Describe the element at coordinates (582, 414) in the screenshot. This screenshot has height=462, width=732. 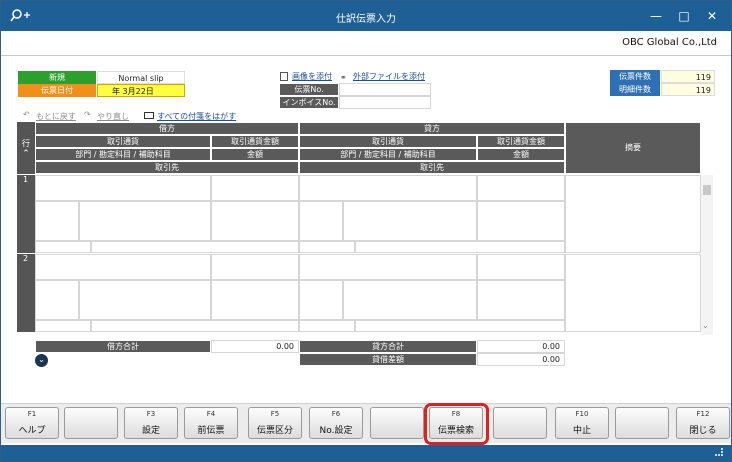
I see `fkey-number: F10` at that location.